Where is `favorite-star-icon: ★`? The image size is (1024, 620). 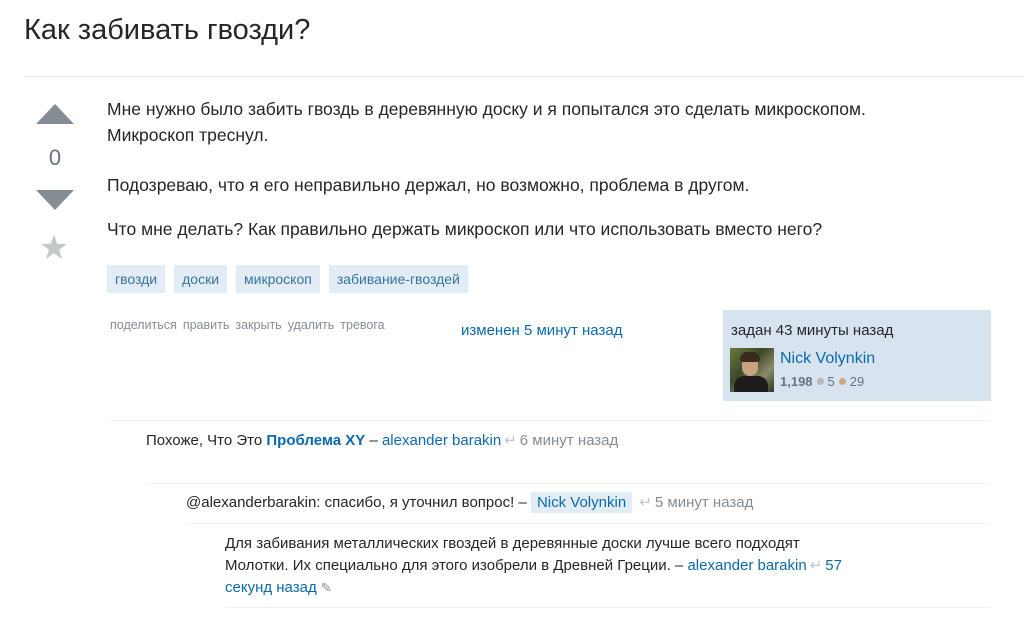
favorite-star-icon: ★ is located at coordinates (54, 248).